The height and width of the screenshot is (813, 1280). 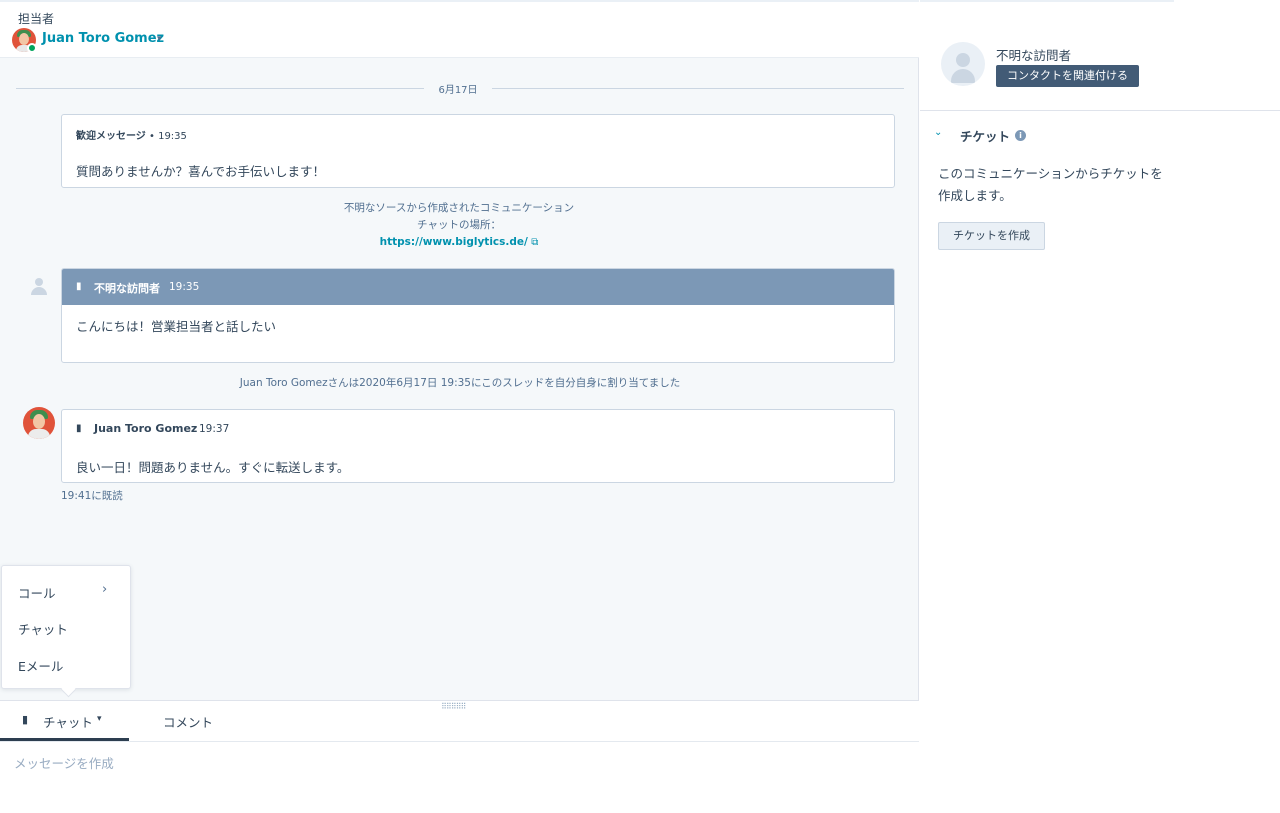 What do you see at coordinates (146, 428) in the screenshot?
I see `agent-name: Juan Toro Gomez` at bounding box center [146, 428].